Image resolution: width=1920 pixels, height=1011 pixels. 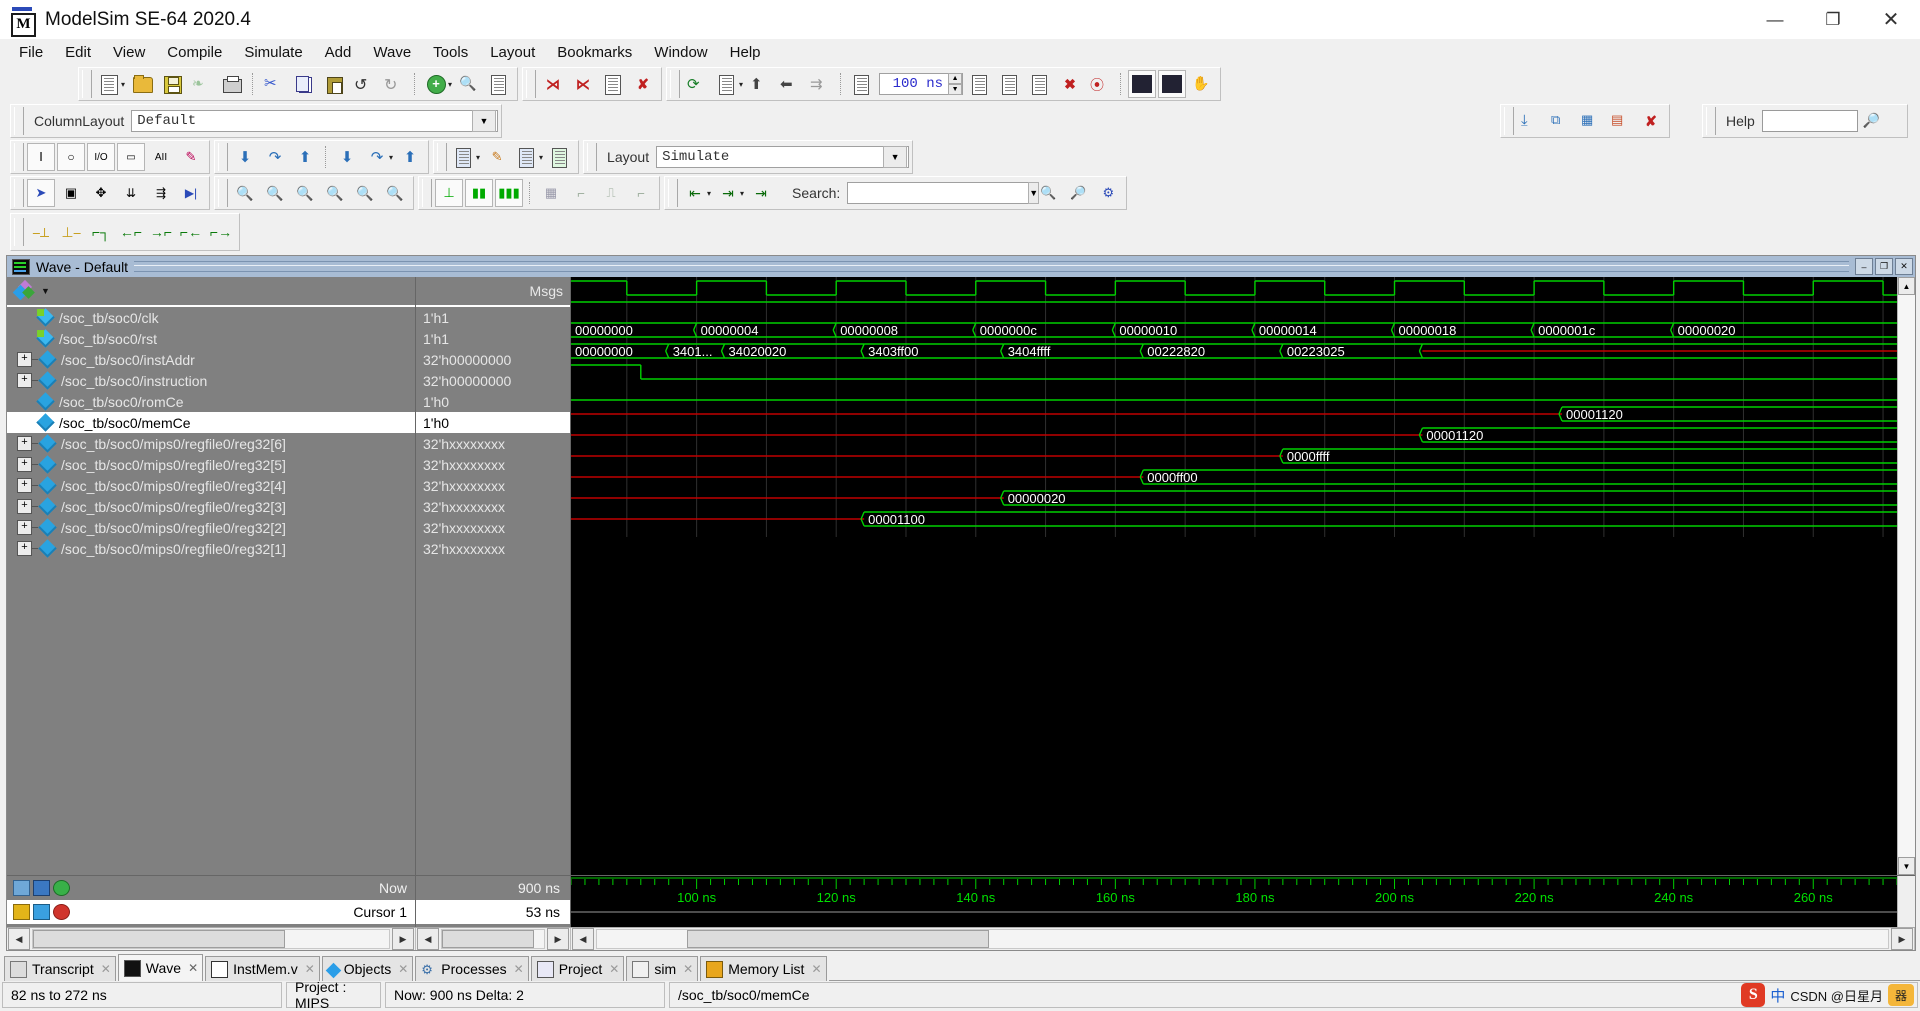 What do you see at coordinates (191, 157) in the screenshot?
I see `filter-custom-button: ✎` at bounding box center [191, 157].